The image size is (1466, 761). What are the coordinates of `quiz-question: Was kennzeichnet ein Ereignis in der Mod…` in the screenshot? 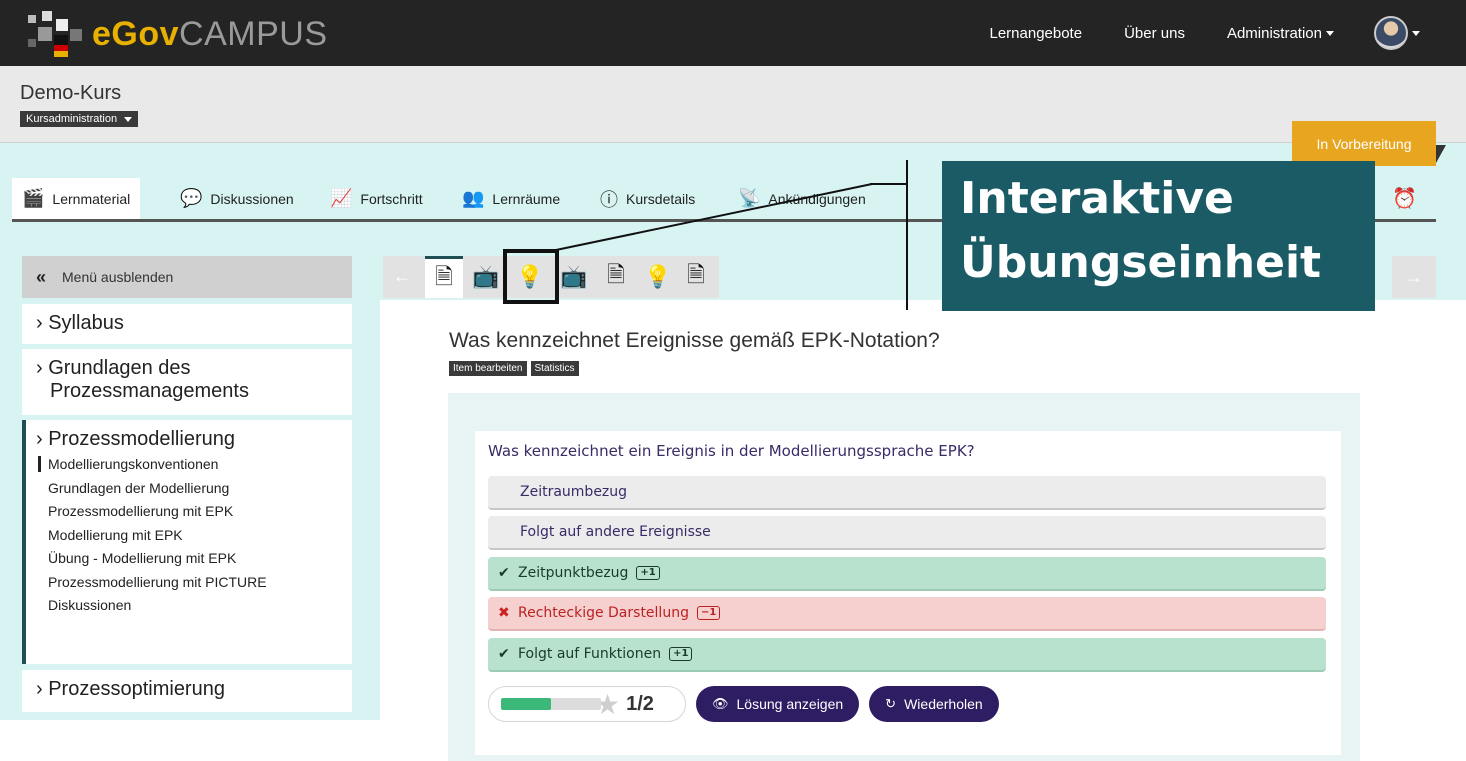 It's located at (731, 451).